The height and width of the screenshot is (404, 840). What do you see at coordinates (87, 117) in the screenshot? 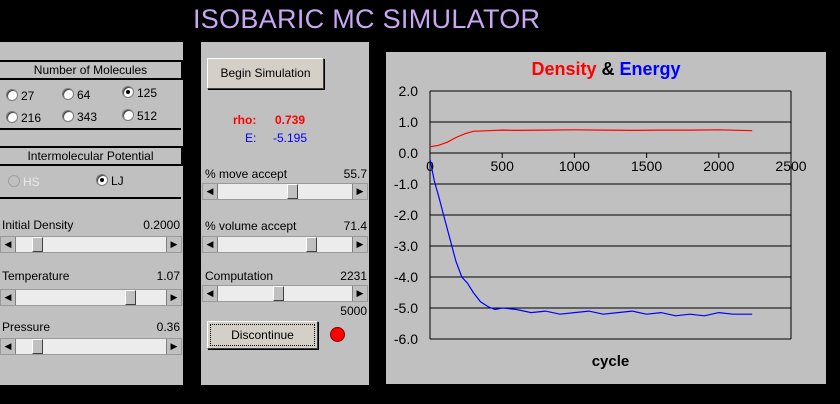
I see `radio-label: 343` at bounding box center [87, 117].